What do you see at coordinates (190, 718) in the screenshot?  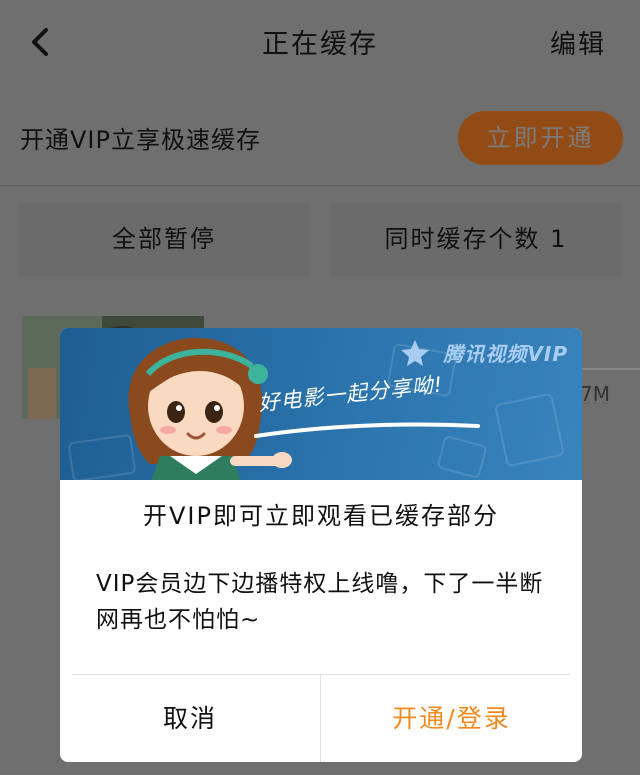 I see `cancel-button: 取消` at bounding box center [190, 718].